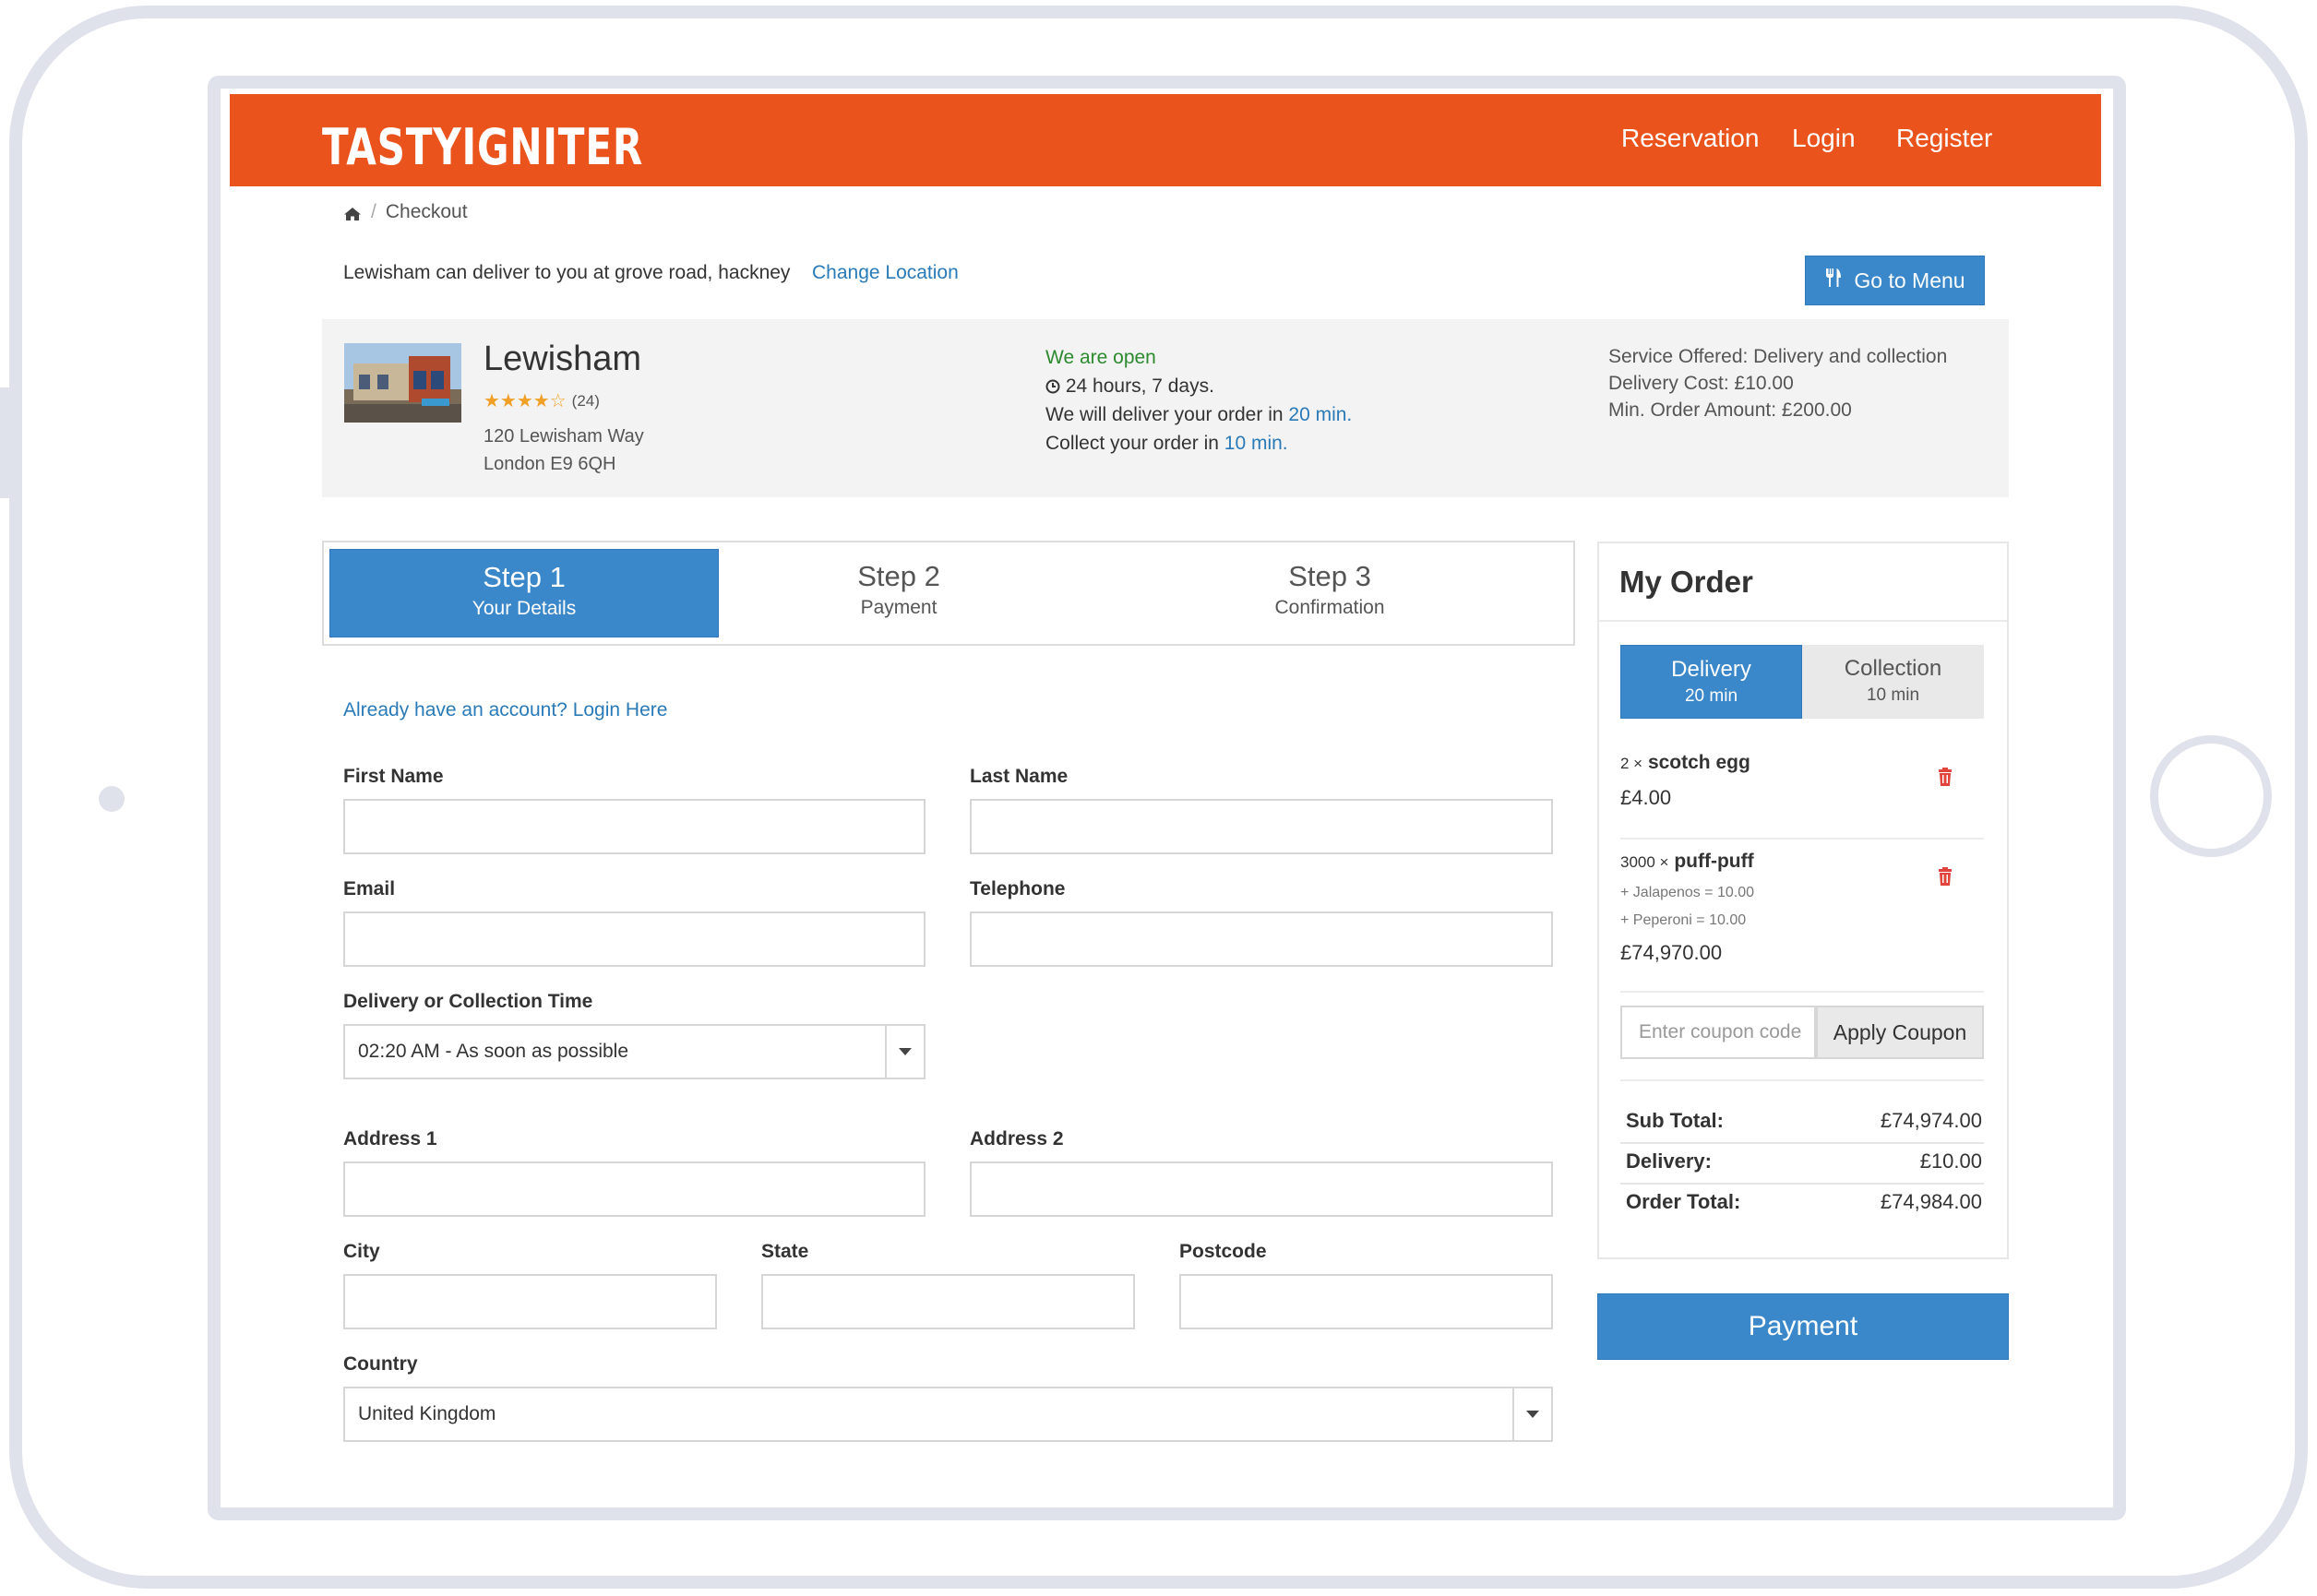 The height and width of the screenshot is (1596, 2317). I want to click on tab-delivery-time: 20 min, so click(1711, 696).